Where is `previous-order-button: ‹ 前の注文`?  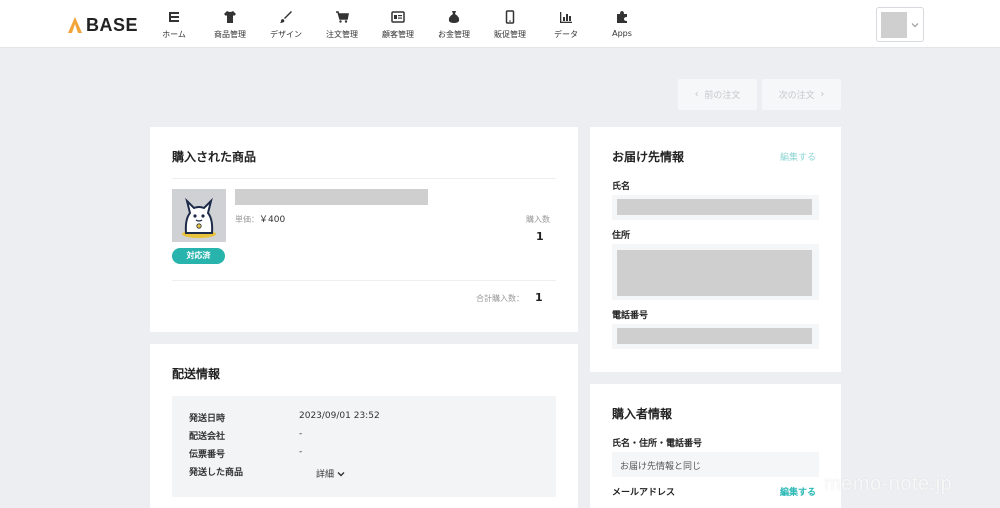 previous-order-button: ‹ 前の注文 is located at coordinates (717, 94).